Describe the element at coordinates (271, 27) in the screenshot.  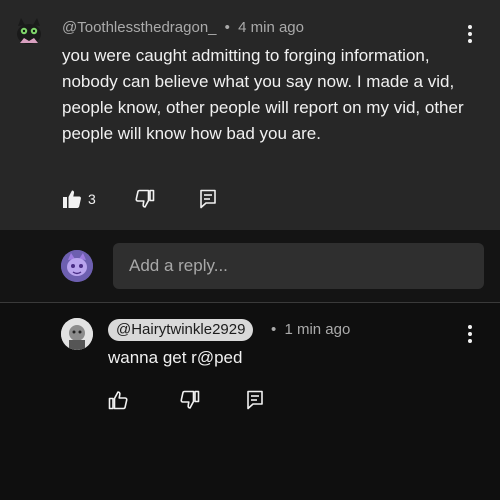
I see `comment-time: 4 min ago` at that location.